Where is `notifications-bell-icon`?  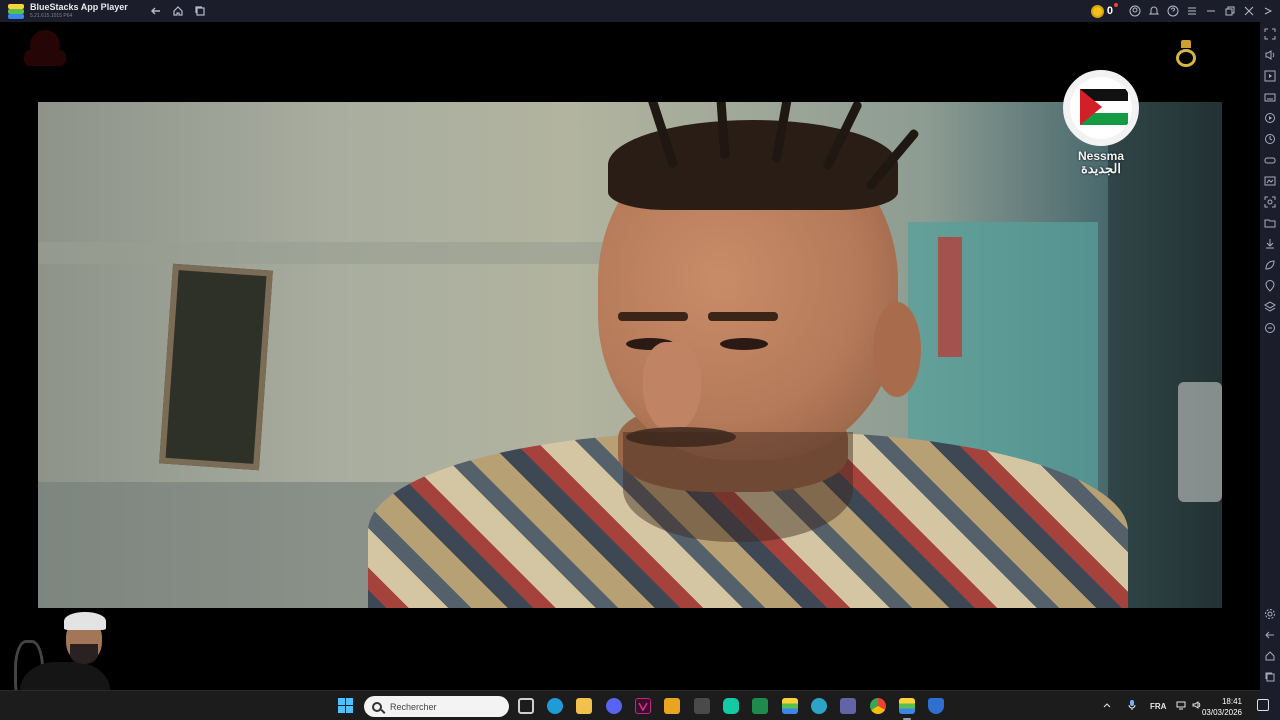
notifications-bell-icon is located at coordinates (1154, 11).